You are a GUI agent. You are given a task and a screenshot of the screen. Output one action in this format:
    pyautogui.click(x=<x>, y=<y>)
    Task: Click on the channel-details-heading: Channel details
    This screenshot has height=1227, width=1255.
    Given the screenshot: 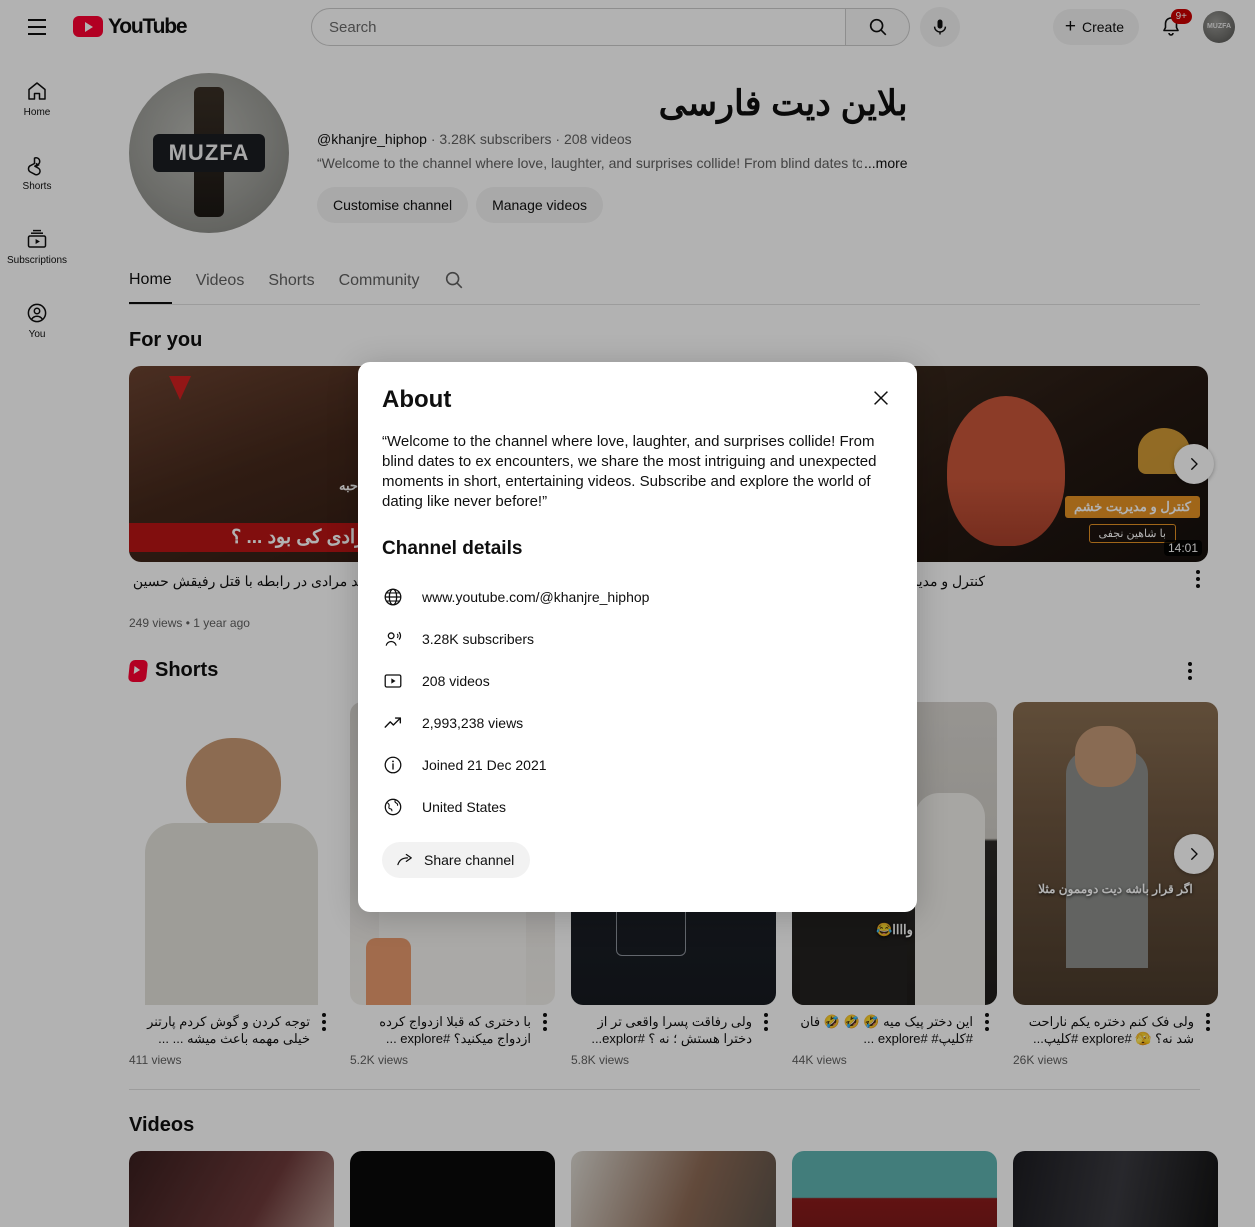 What is the action you would take?
    pyautogui.click(x=452, y=548)
    